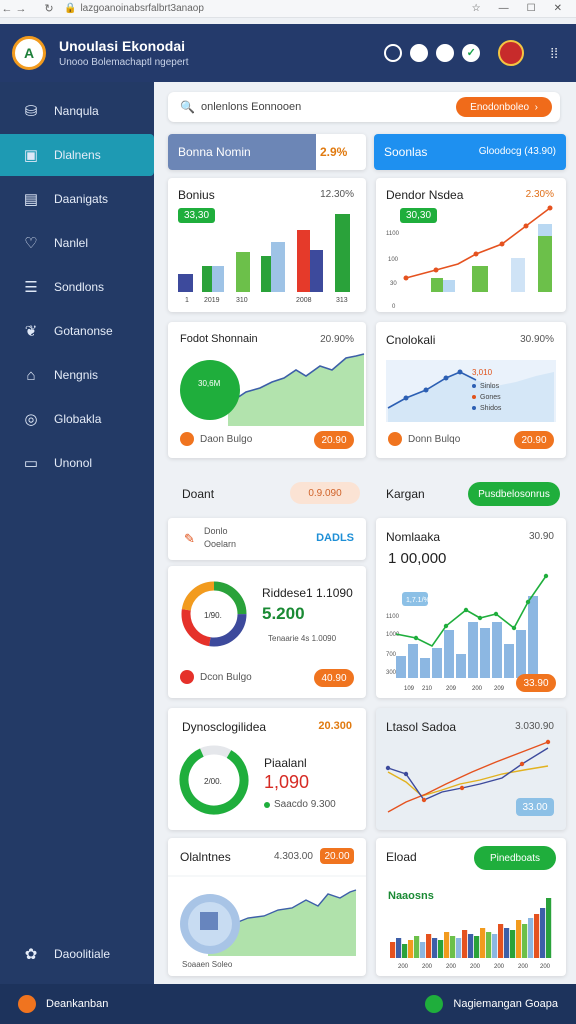  I want to click on big-xtick: 209, so click(451, 689).